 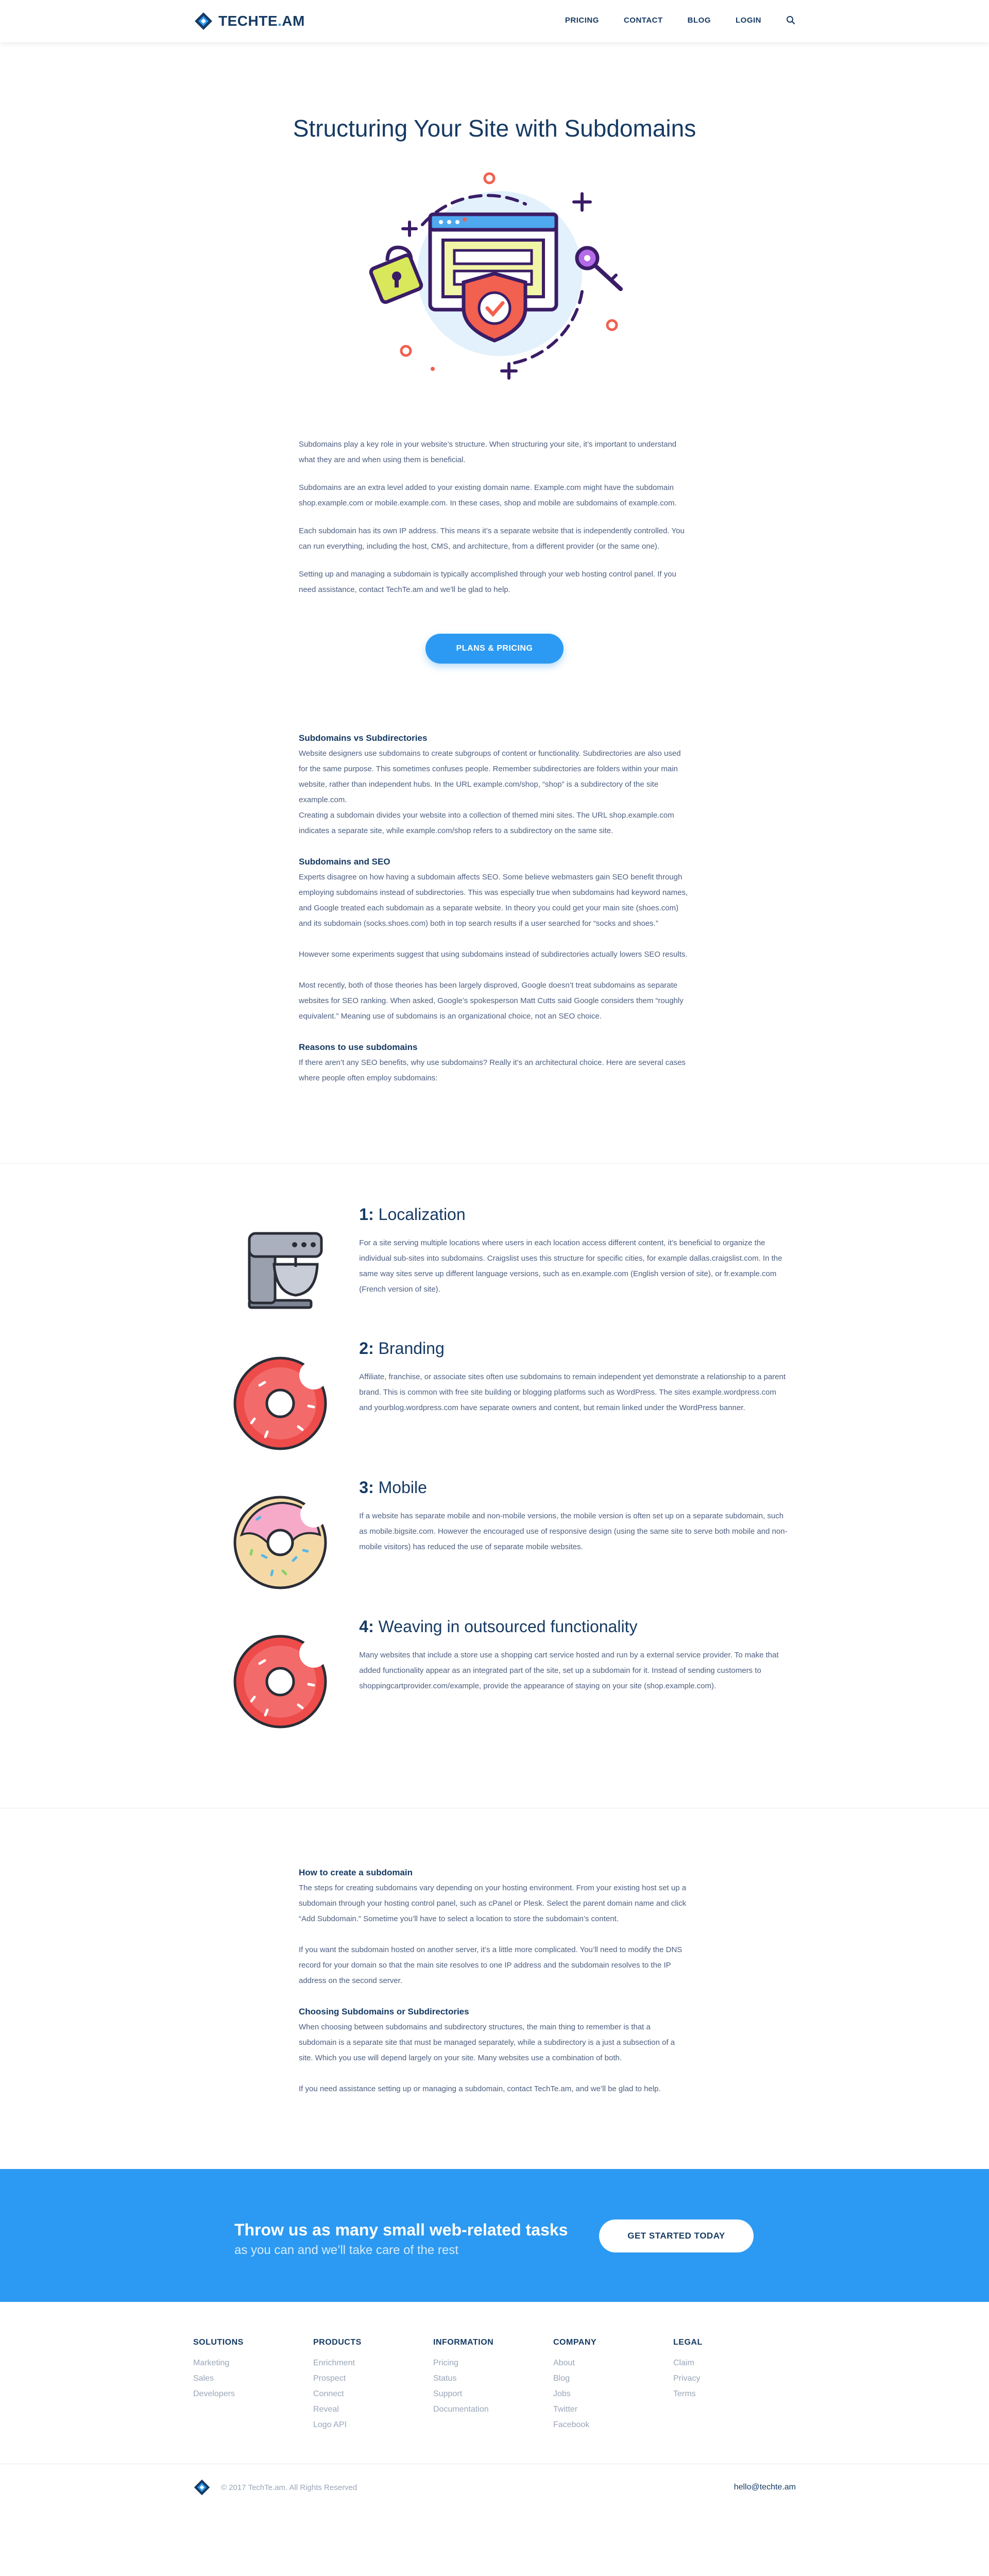 I want to click on nav-login: LOGIN, so click(x=748, y=20).